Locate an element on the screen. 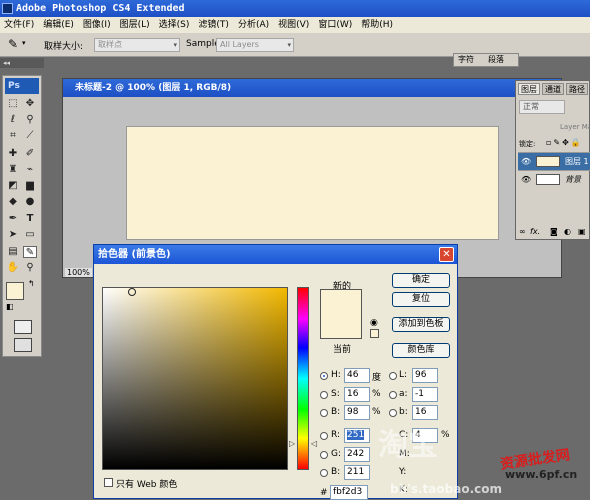 The width and height of the screenshot is (590, 500). red-radio is located at coordinates (324, 436).